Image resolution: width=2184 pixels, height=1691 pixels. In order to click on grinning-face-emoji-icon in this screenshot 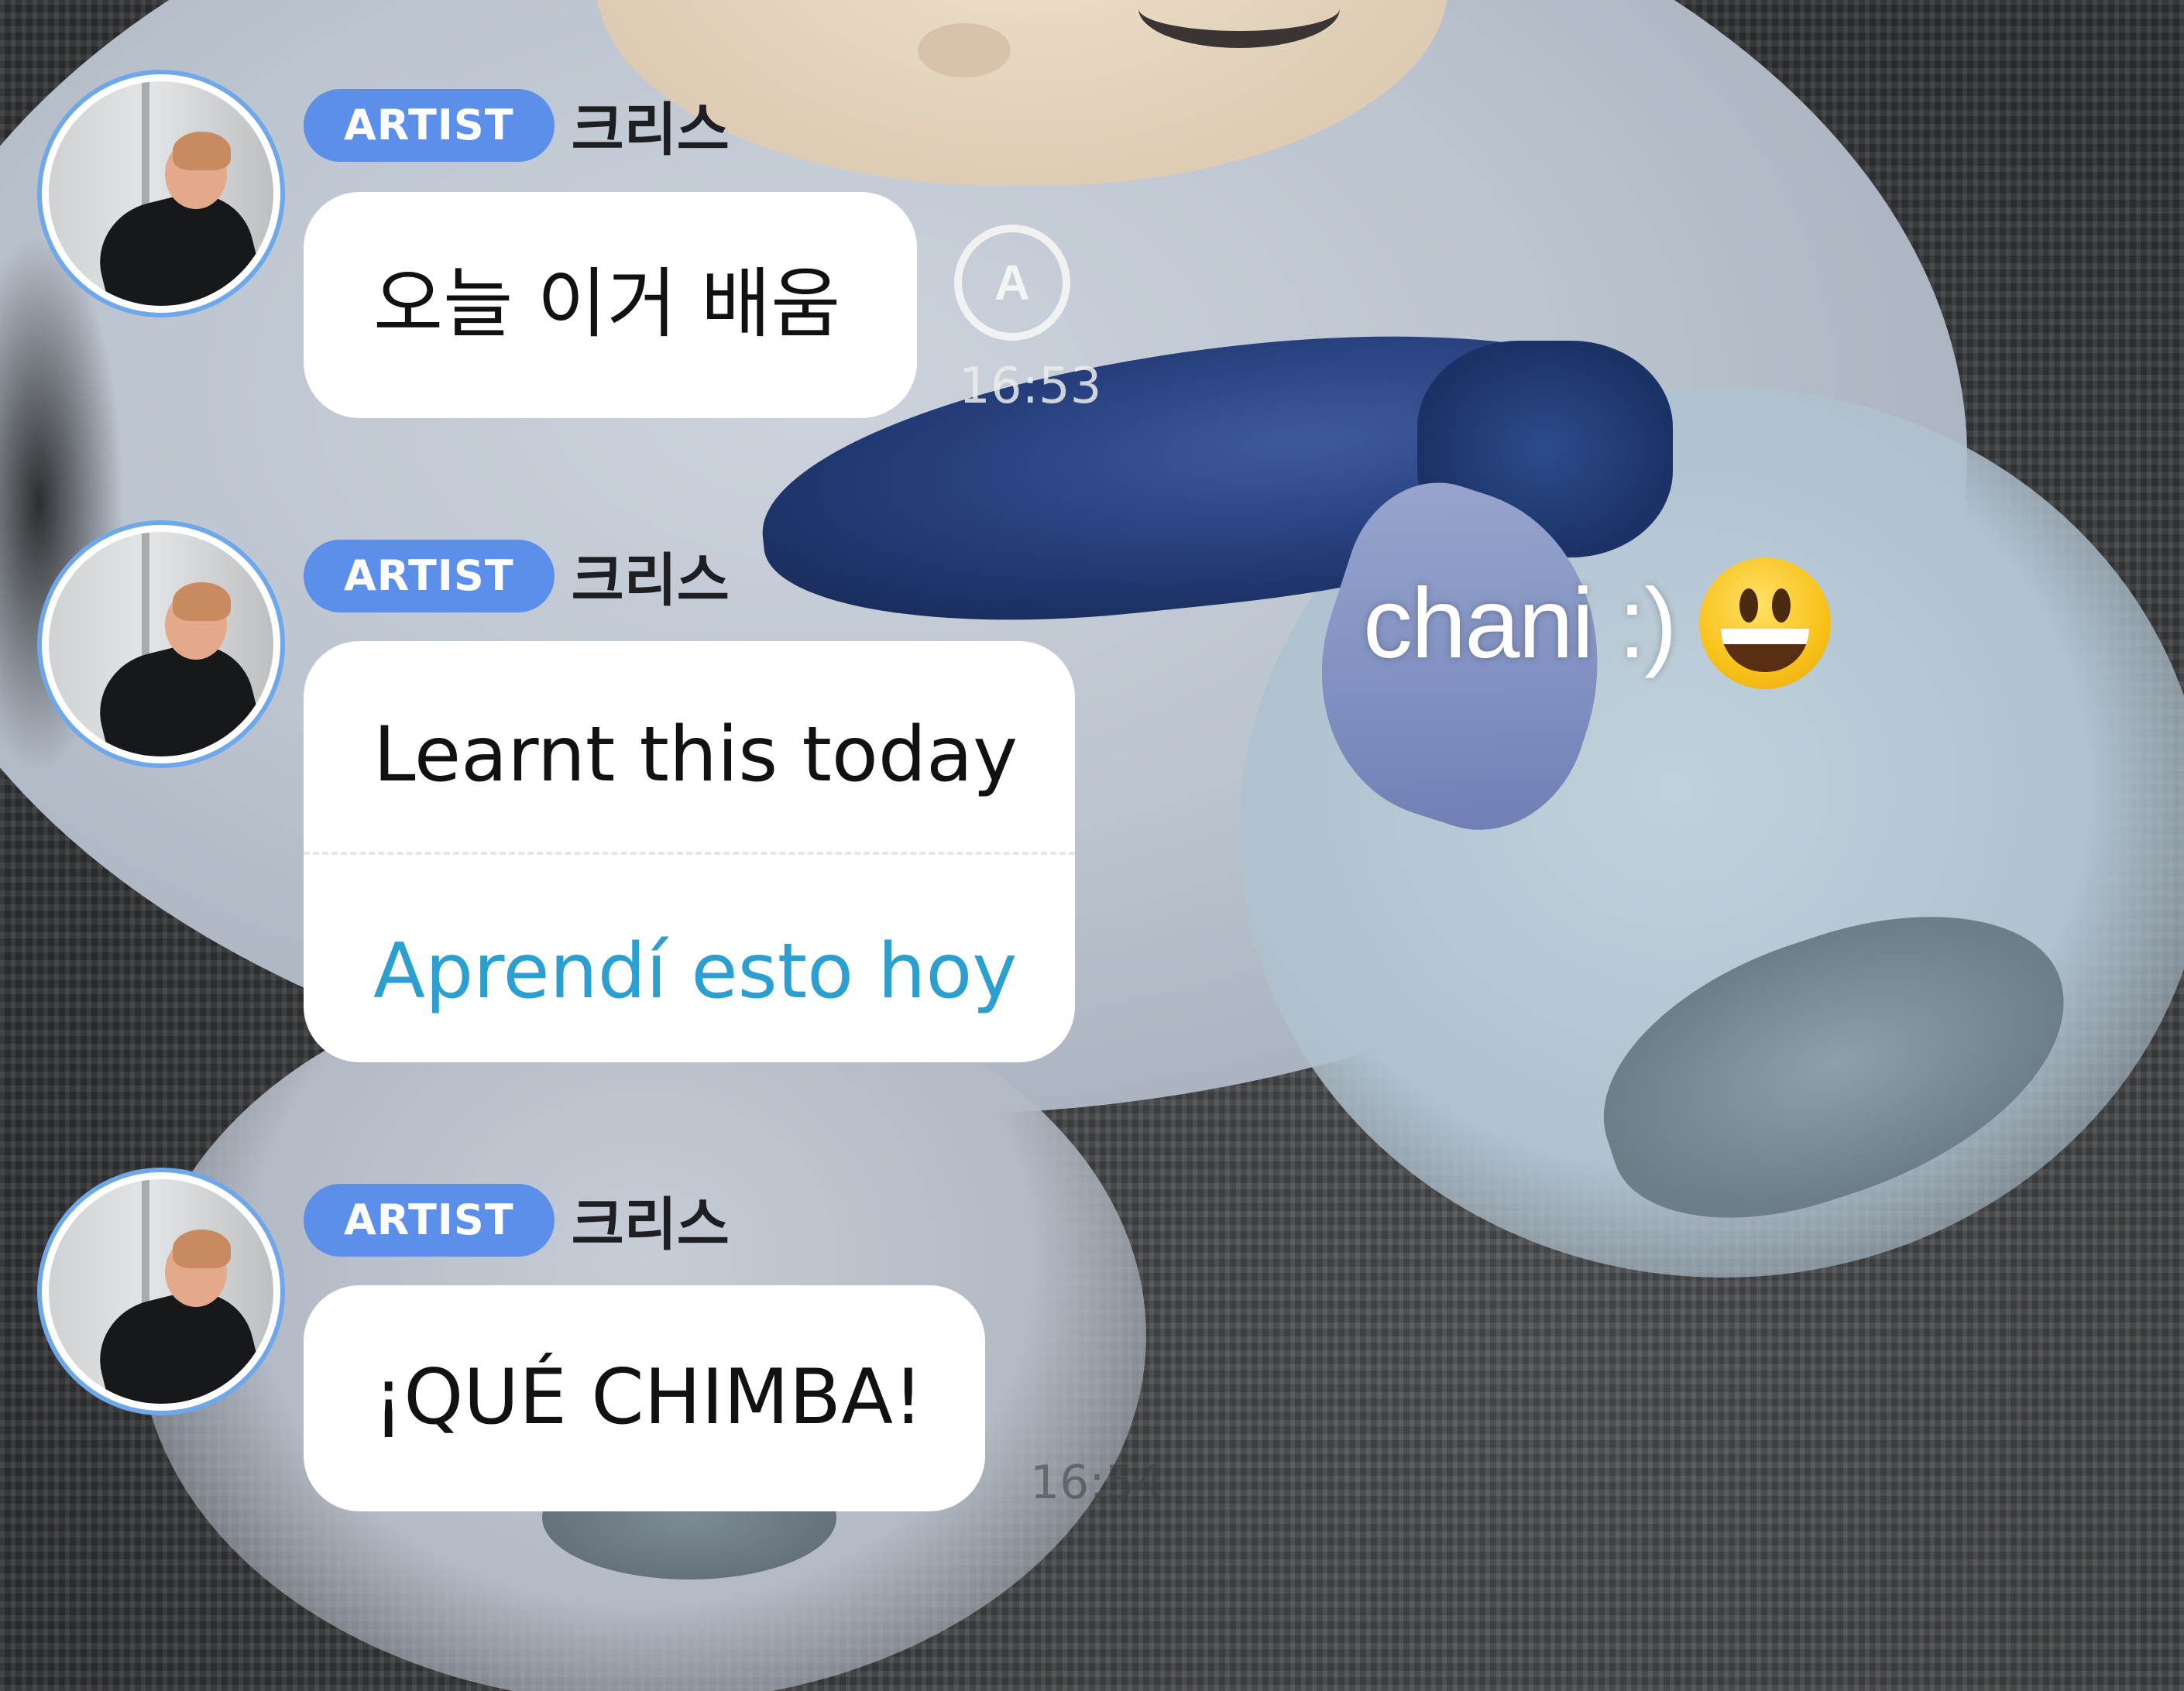, I will do `click(1764, 623)`.